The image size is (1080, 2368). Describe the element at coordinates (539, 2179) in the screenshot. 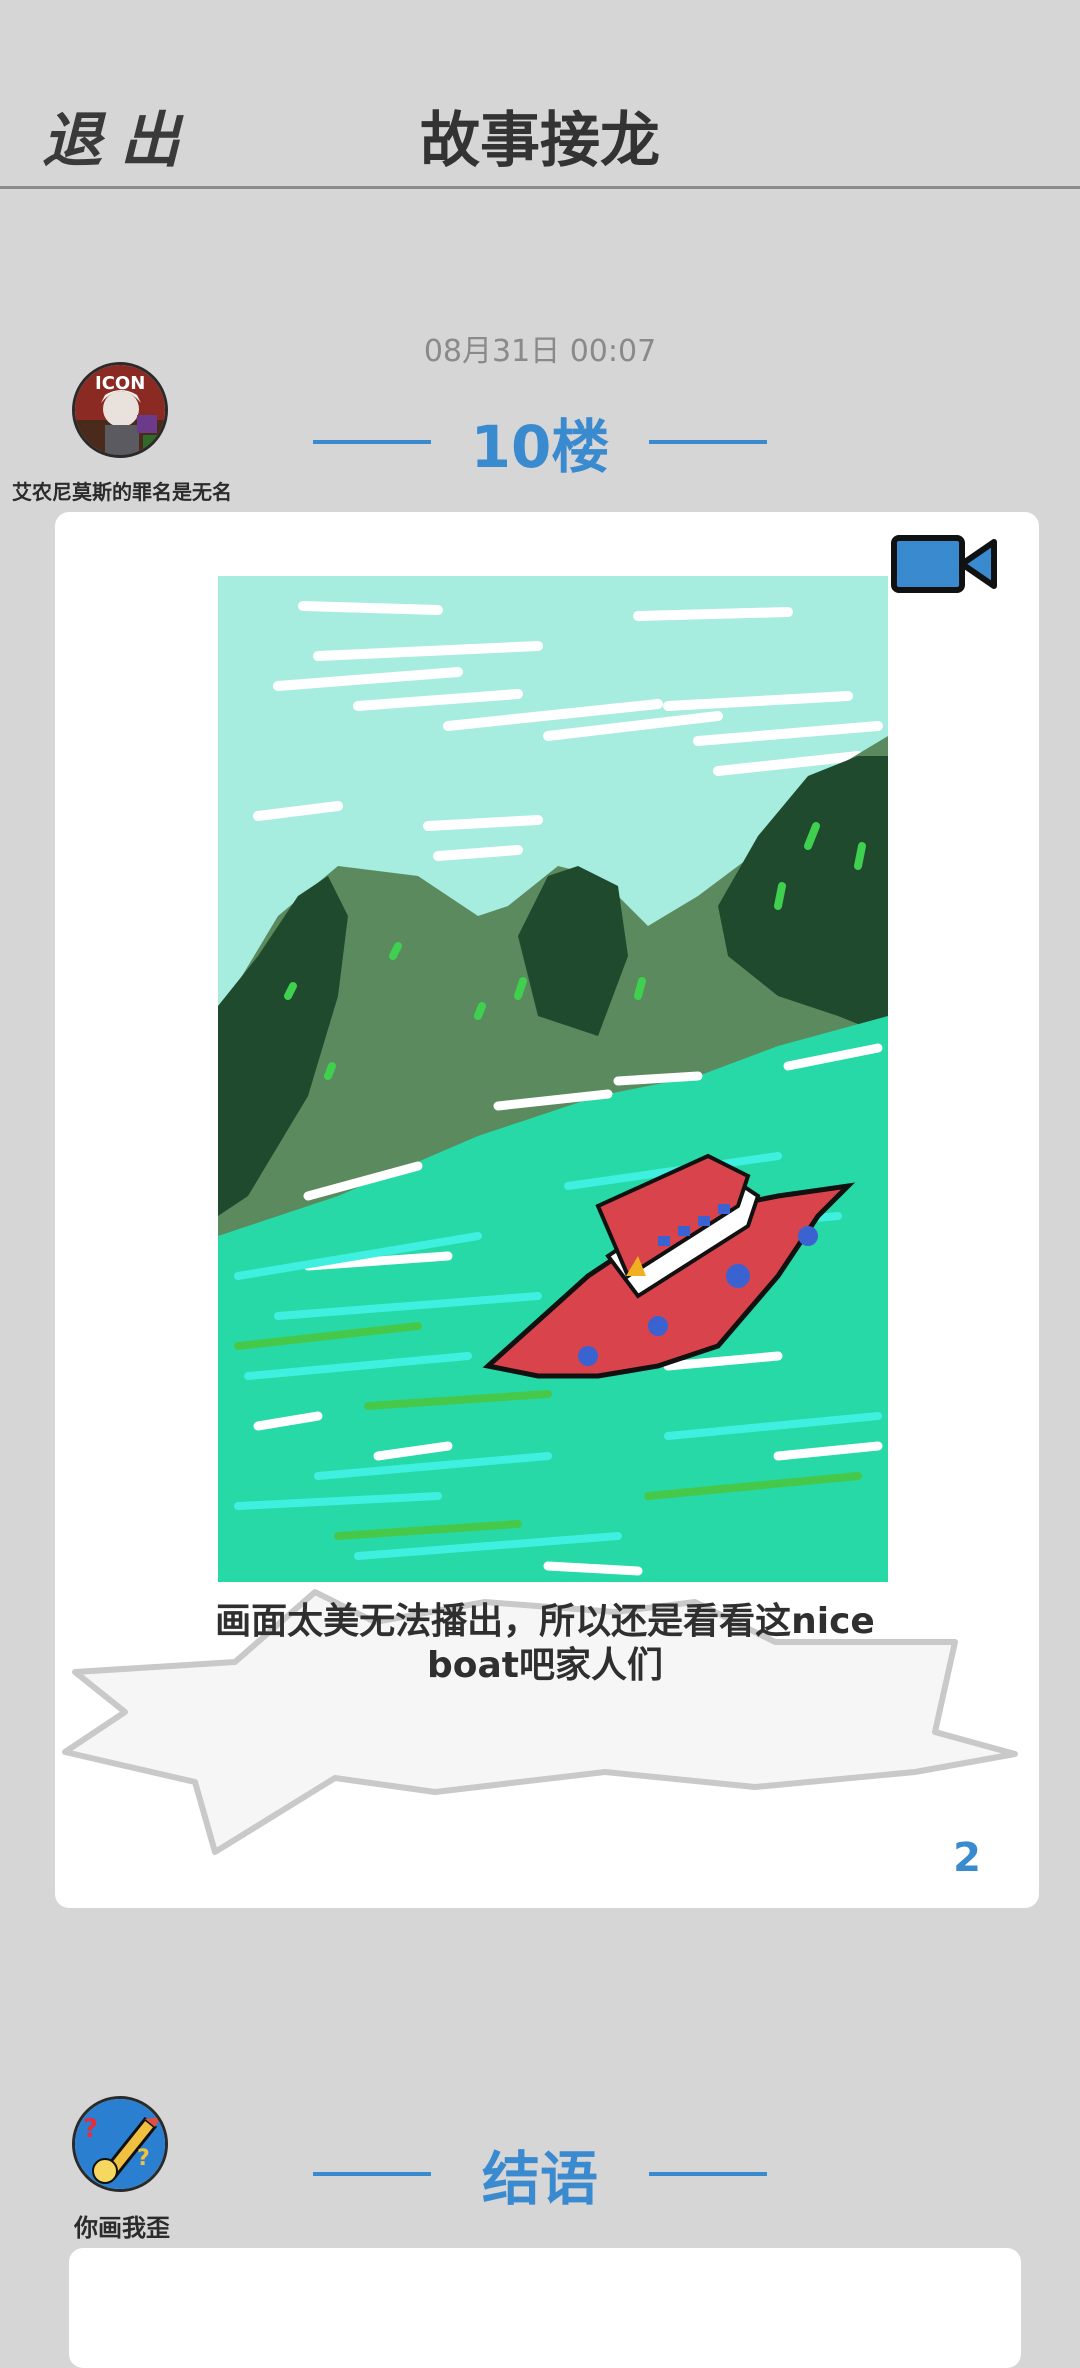

I see `ending-label: 结语` at that location.